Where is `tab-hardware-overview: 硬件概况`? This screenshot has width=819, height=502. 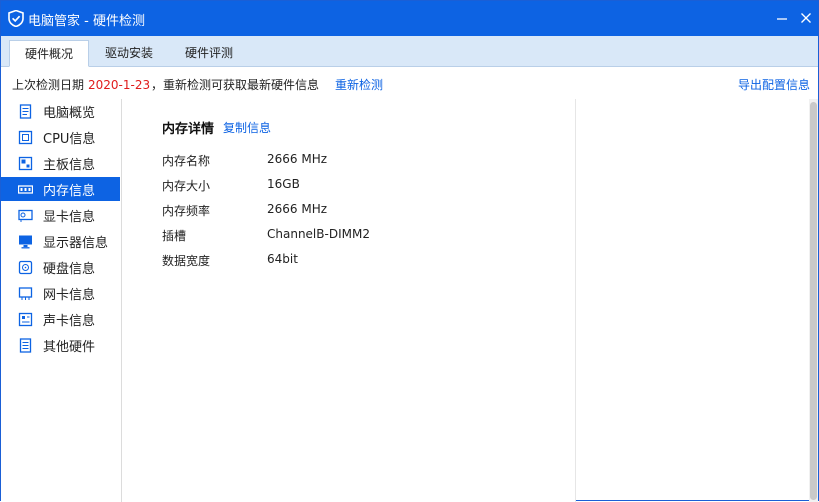 tab-hardware-overview: 硬件概况 is located at coordinates (49, 53).